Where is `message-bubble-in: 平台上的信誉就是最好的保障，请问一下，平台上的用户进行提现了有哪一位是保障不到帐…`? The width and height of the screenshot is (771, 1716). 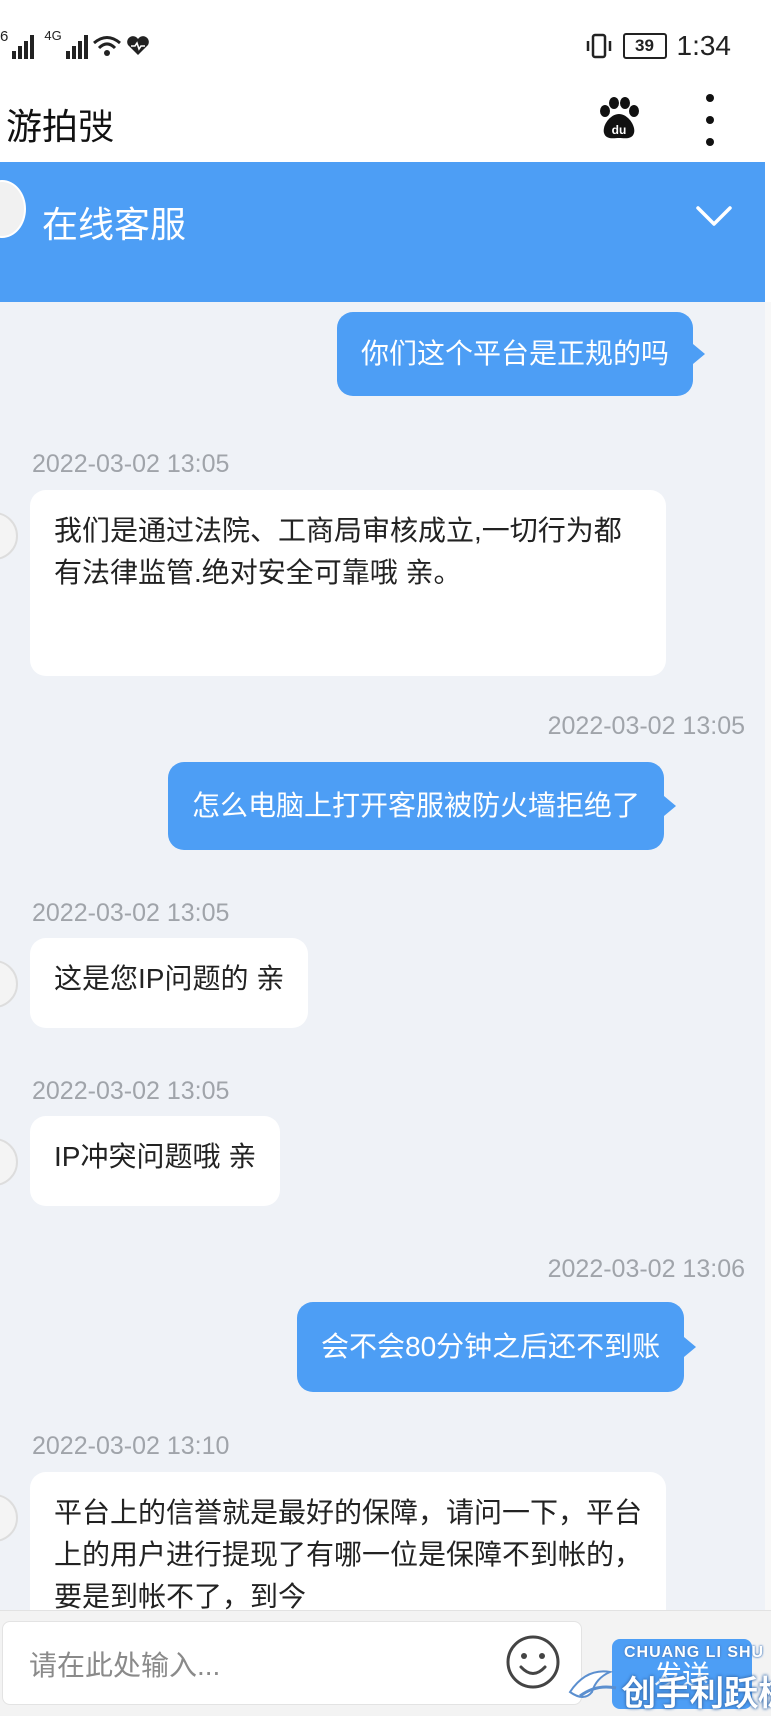
message-bubble-in: 平台上的信誉就是最好的保障，请问一下，平台上的用户进行提现了有哪一位是保障不到帐… is located at coordinates (348, 1541).